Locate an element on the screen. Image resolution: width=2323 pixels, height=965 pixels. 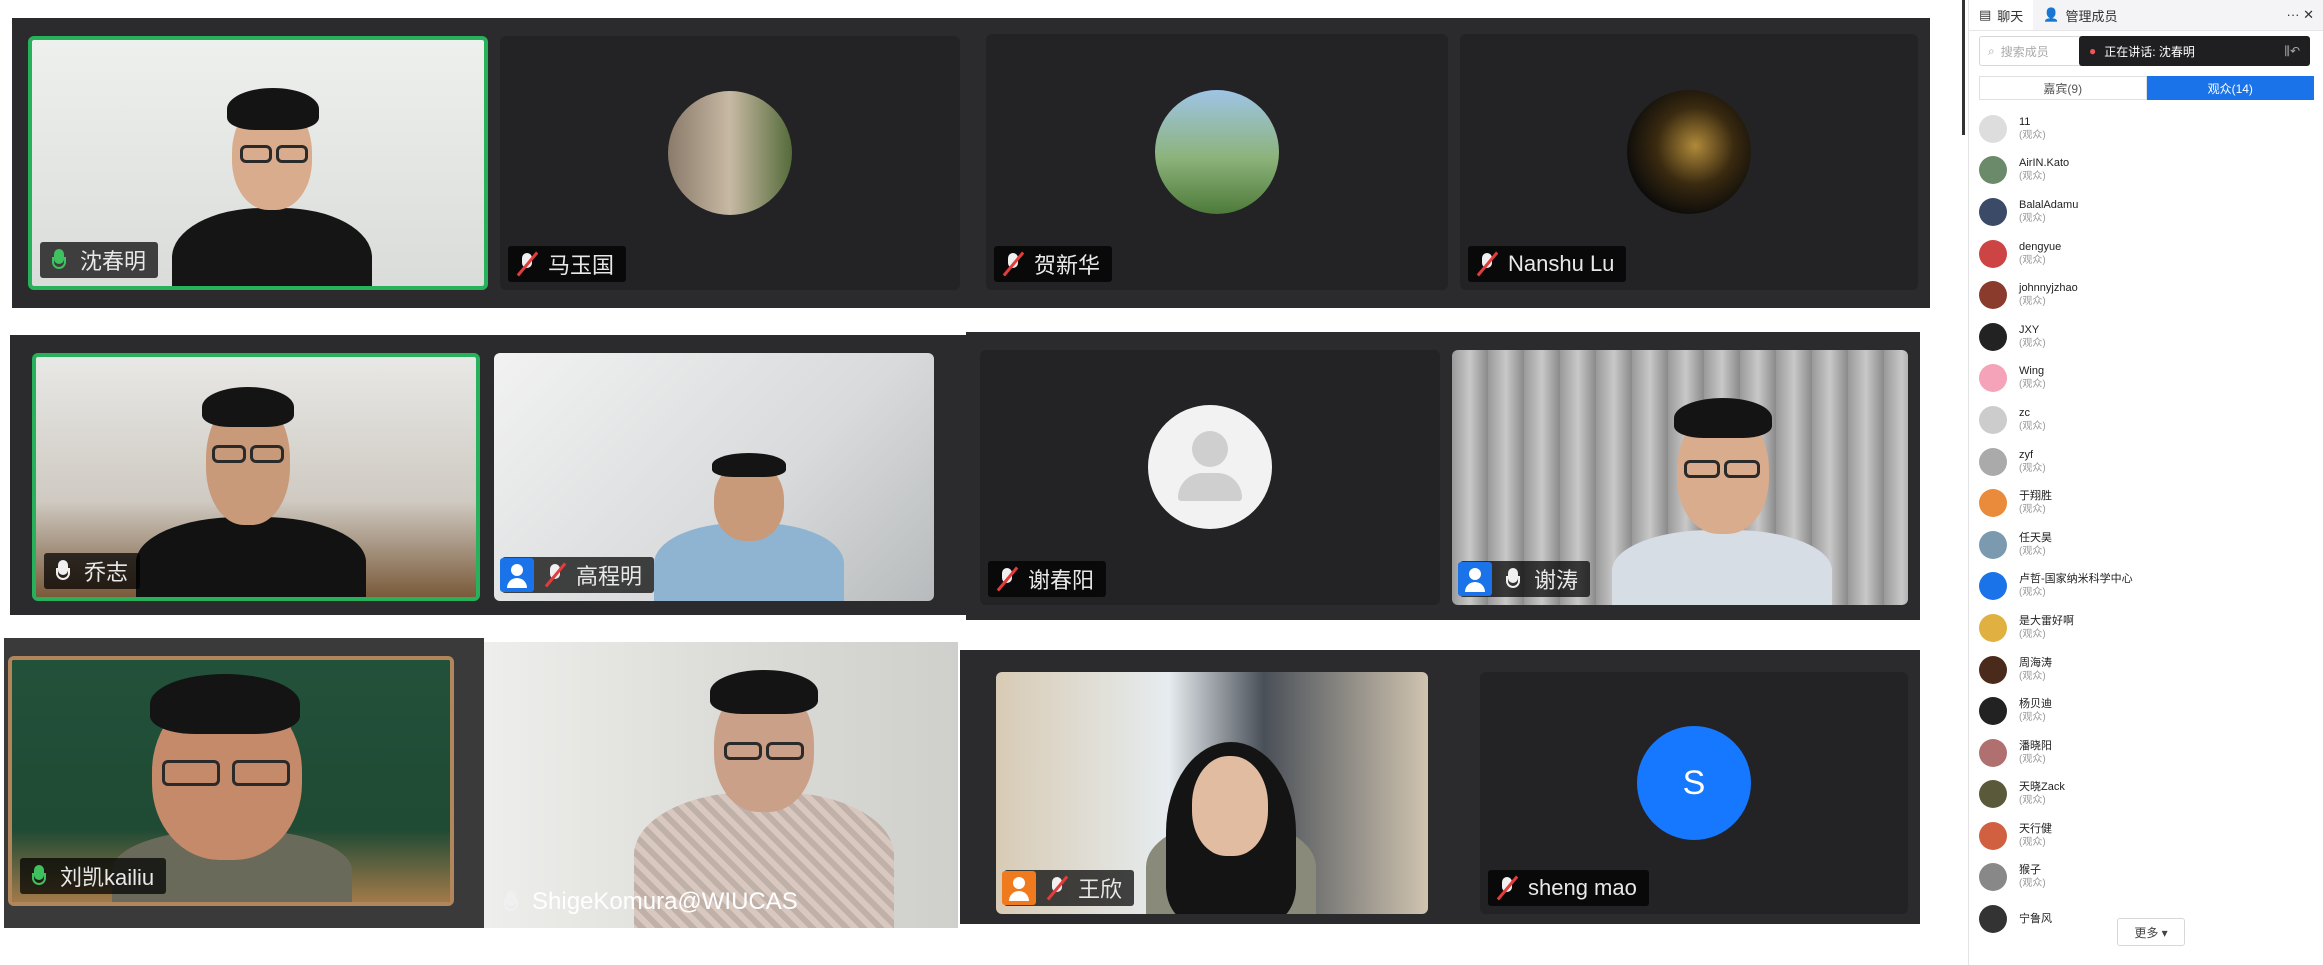
member-list-item: 于翔胜 (观众) is located at coordinates (2146, 503).